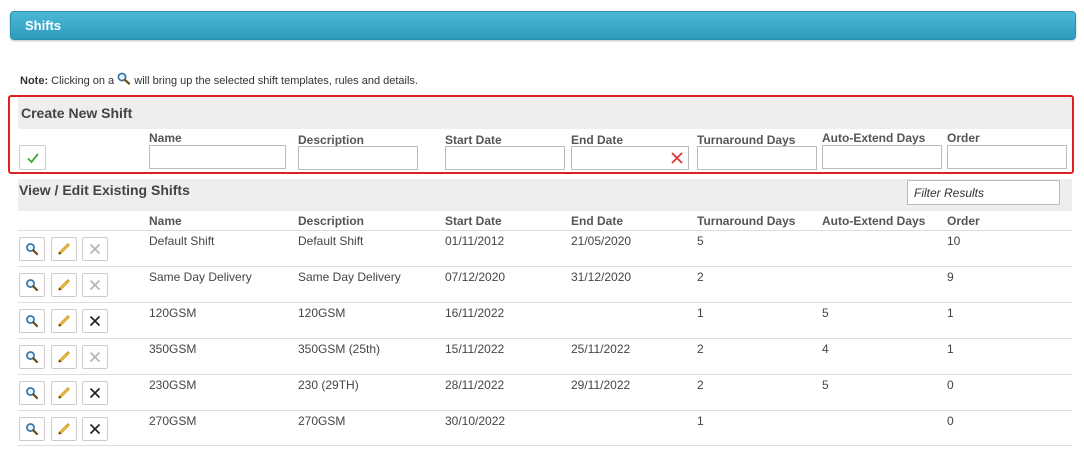 This screenshot has height=455, width=1084. Describe the element at coordinates (475, 385) in the screenshot. I see `cell-start: 28/11/2022` at that location.